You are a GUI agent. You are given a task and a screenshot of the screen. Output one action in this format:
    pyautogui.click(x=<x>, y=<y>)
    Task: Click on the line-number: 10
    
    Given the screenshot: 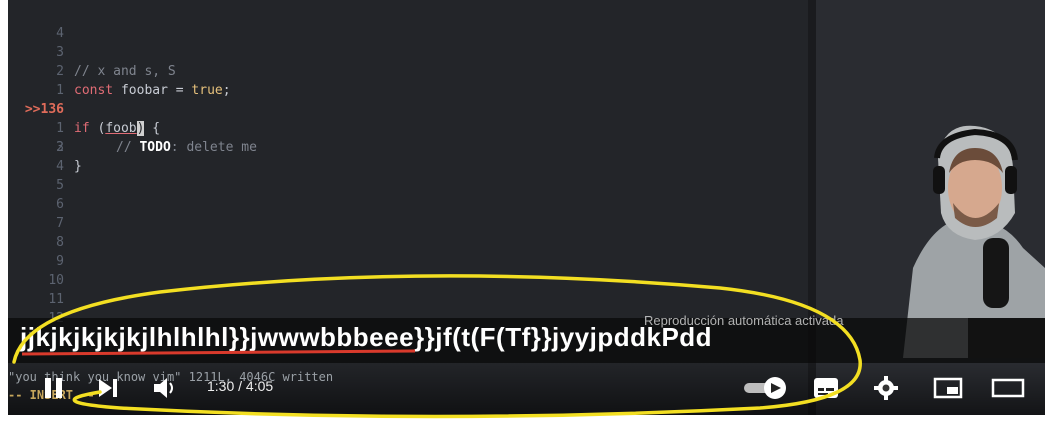 What is the action you would take?
    pyautogui.click(x=56, y=280)
    